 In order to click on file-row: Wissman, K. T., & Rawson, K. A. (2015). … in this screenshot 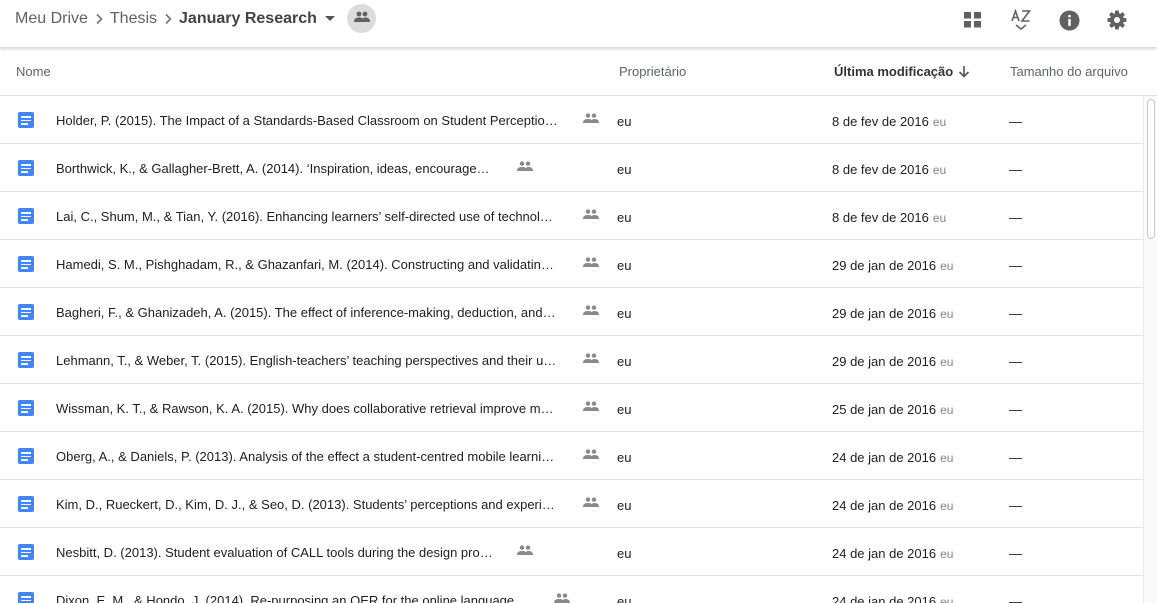, I will do `click(571, 408)`.